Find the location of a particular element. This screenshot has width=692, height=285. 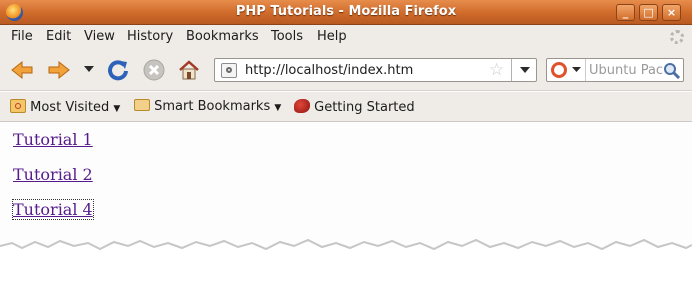

url-bar: http://localhost/index.htm ☆ is located at coordinates (375, 70).